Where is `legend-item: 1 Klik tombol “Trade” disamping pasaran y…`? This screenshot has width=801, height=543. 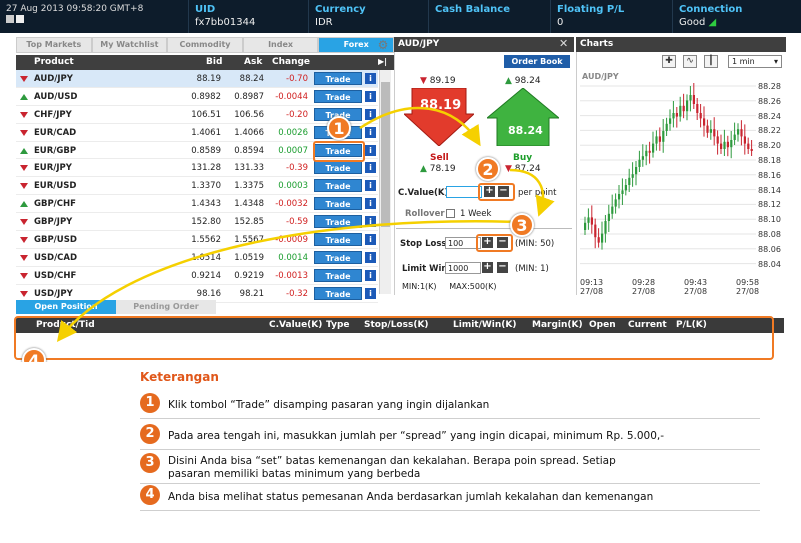
legend-item: 1 Klik tombol “Trade” disamping pasaran y… is located at coordinates (450, 406).